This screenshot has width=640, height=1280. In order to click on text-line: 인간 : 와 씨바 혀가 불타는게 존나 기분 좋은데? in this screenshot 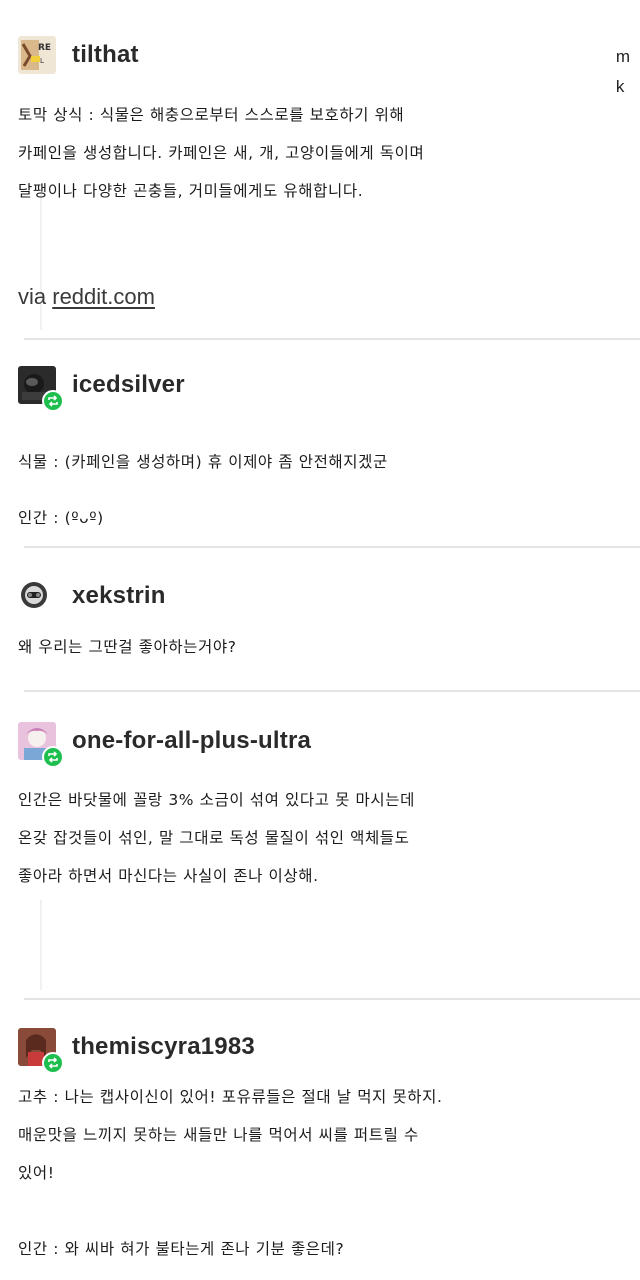, I will do `click(181, 1249)`.